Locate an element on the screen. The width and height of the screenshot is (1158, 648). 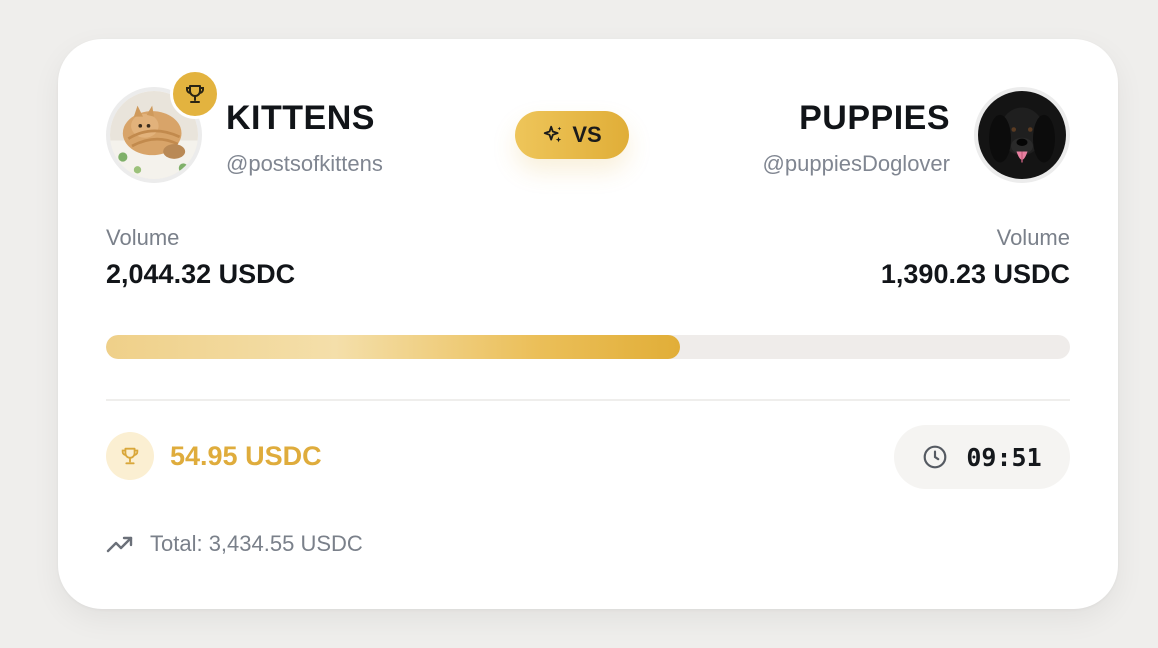
puppies-avatar is located at coordinates (1022, 135).